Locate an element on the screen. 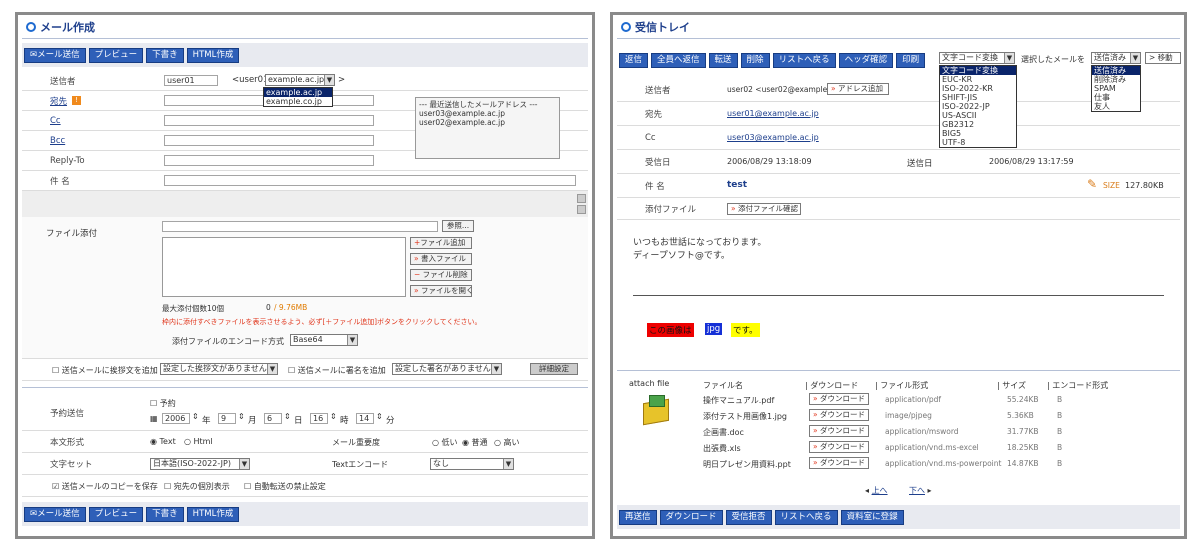 This screenshot has width=1200, height=546. detail-settings-button: 詳細設定 is located at coordinates (554, 369).